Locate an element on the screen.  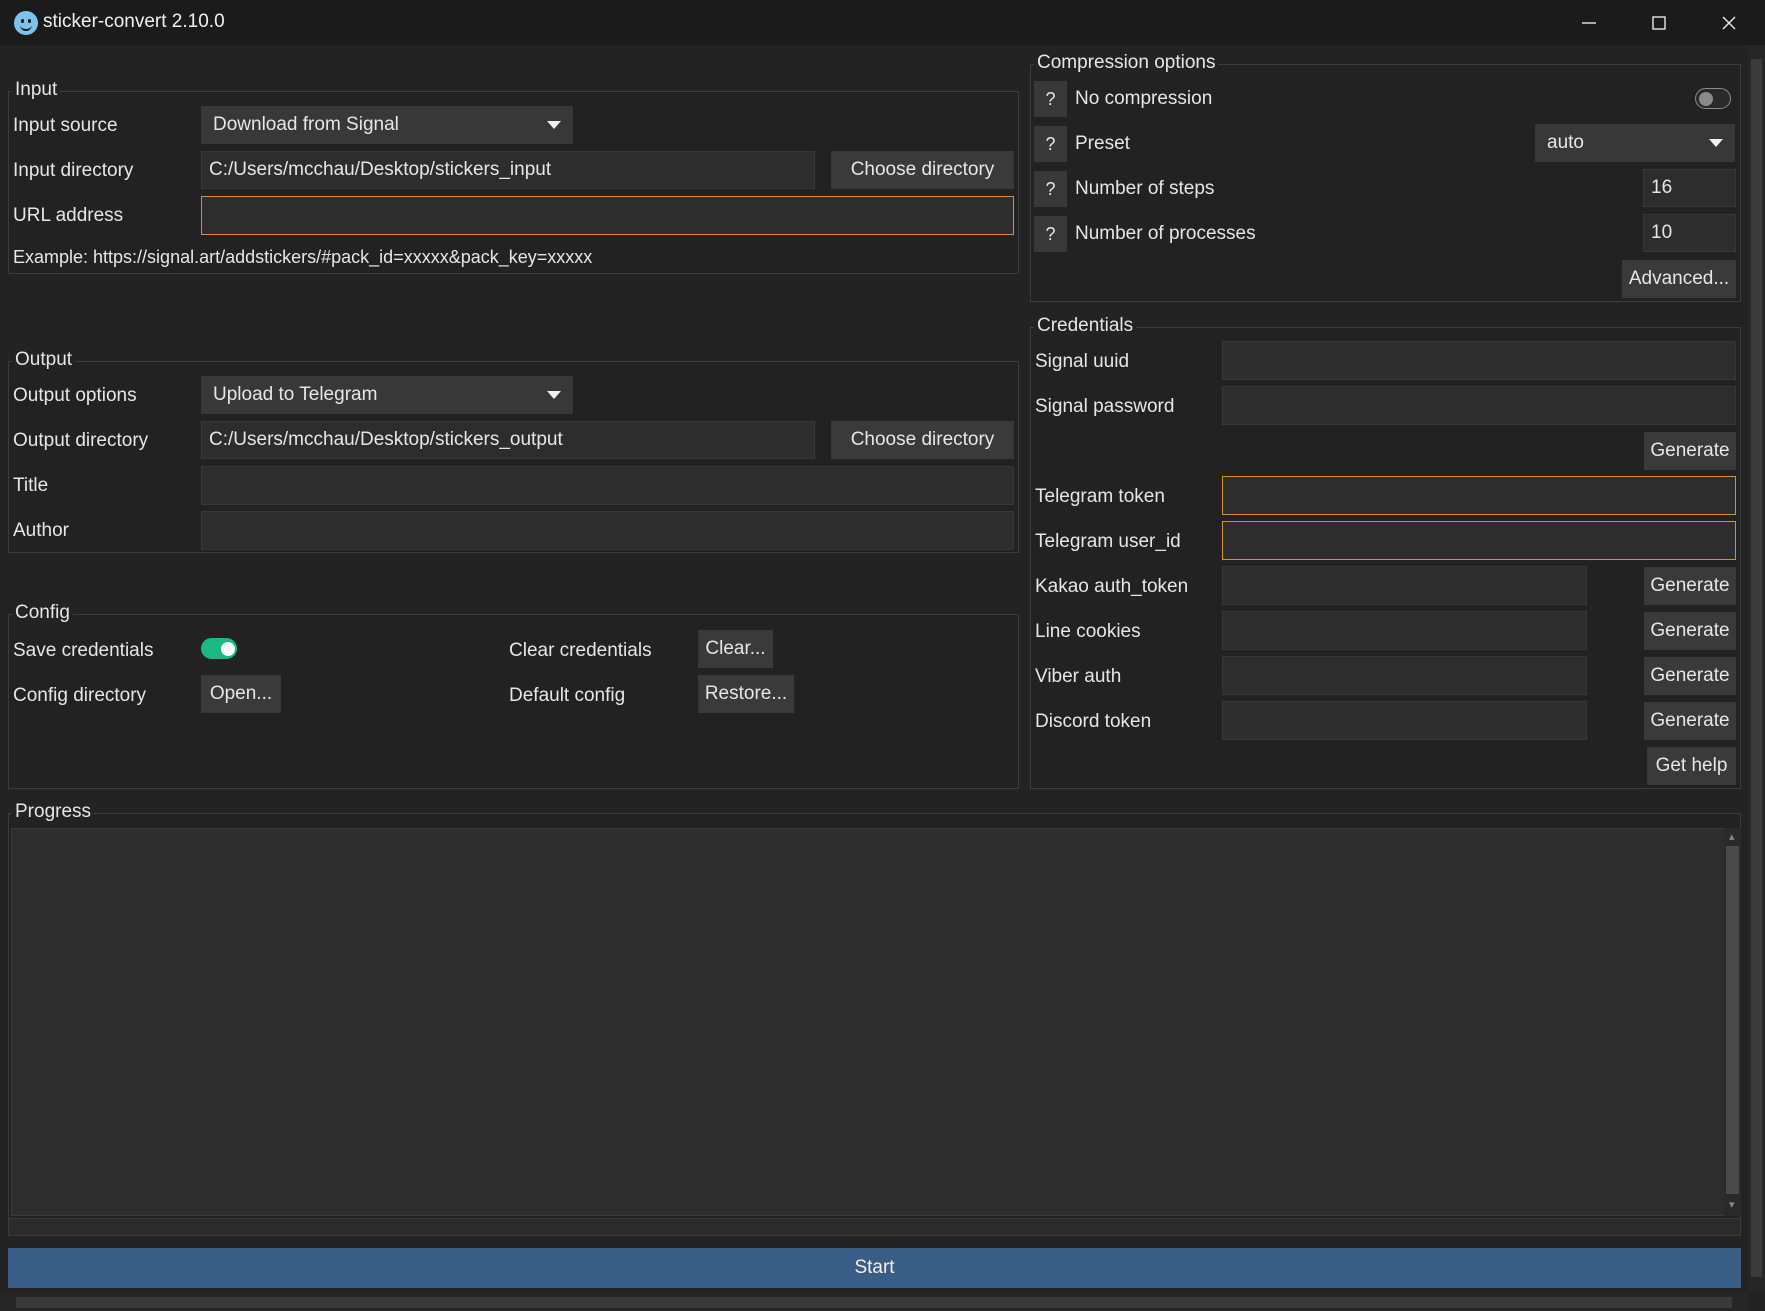
maximize-button is located at coordinates (1659, 22).